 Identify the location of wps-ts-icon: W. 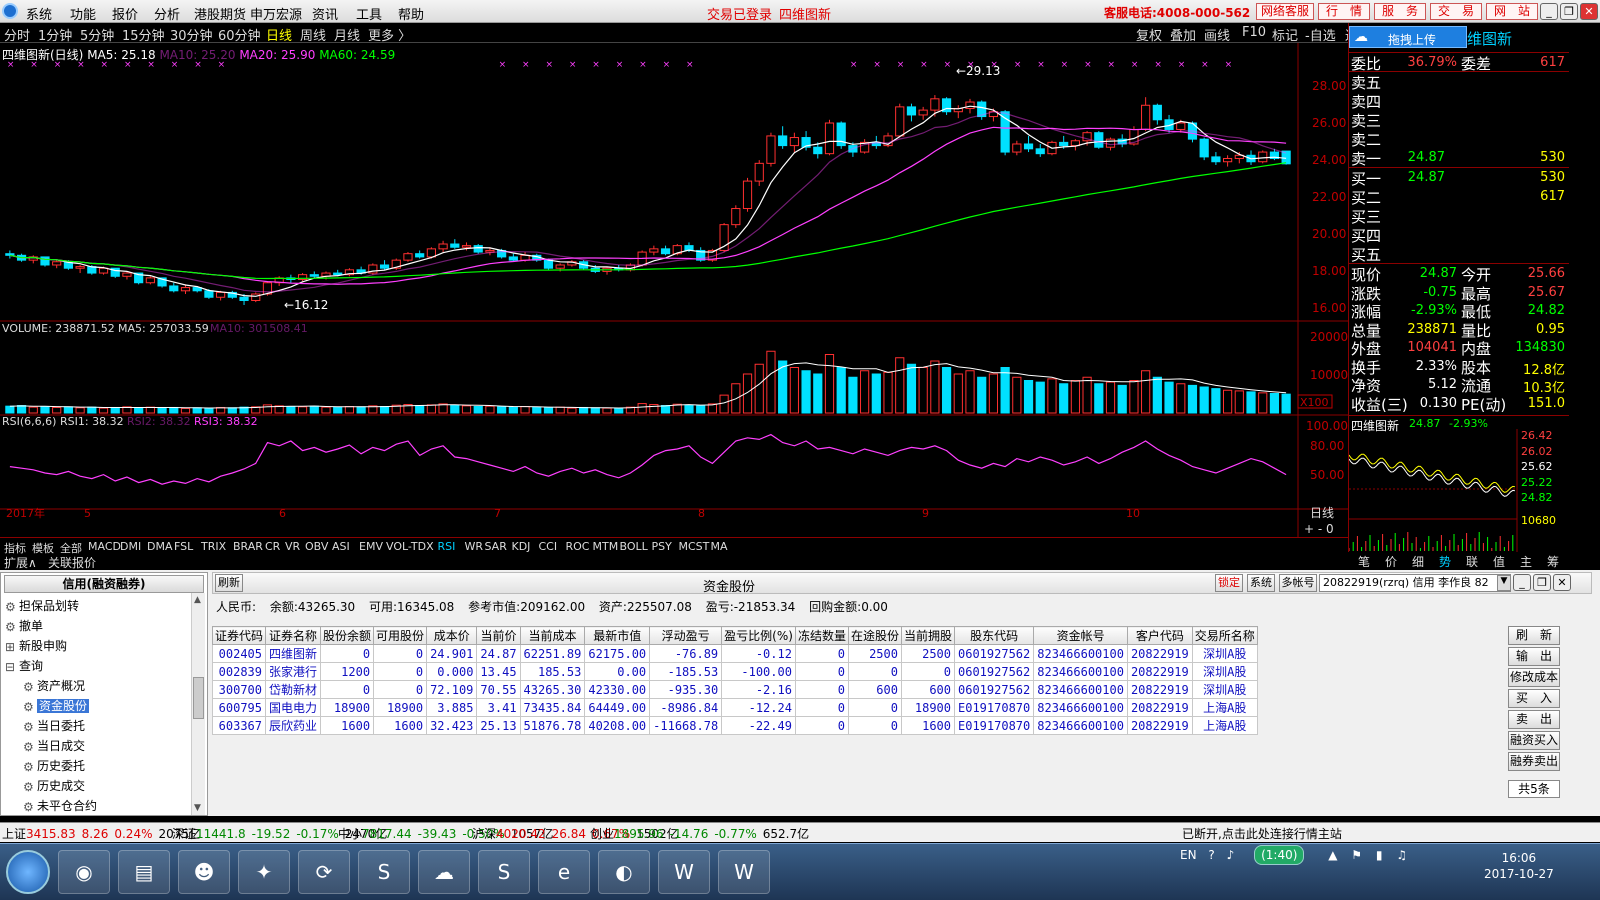
(744, 872).